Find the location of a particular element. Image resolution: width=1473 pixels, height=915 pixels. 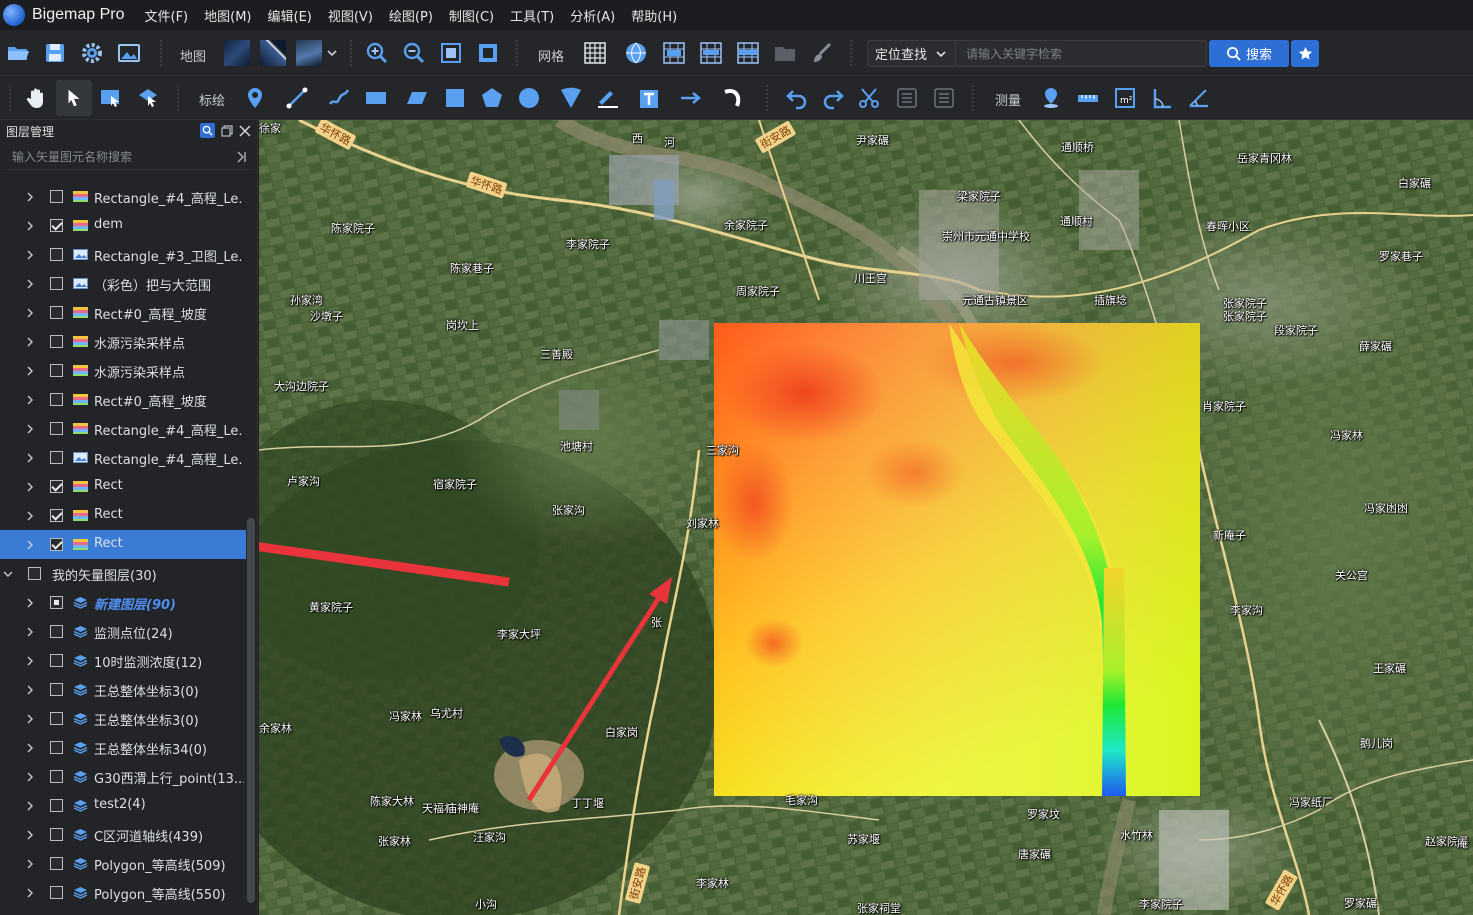

image-export-icon is located at coordinates (129, 53).